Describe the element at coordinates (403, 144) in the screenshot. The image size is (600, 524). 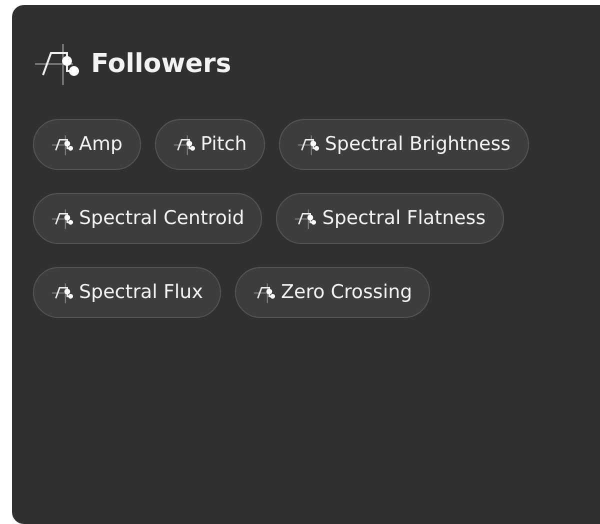
I see `follower-chip: Spectral Brightness` at that location.